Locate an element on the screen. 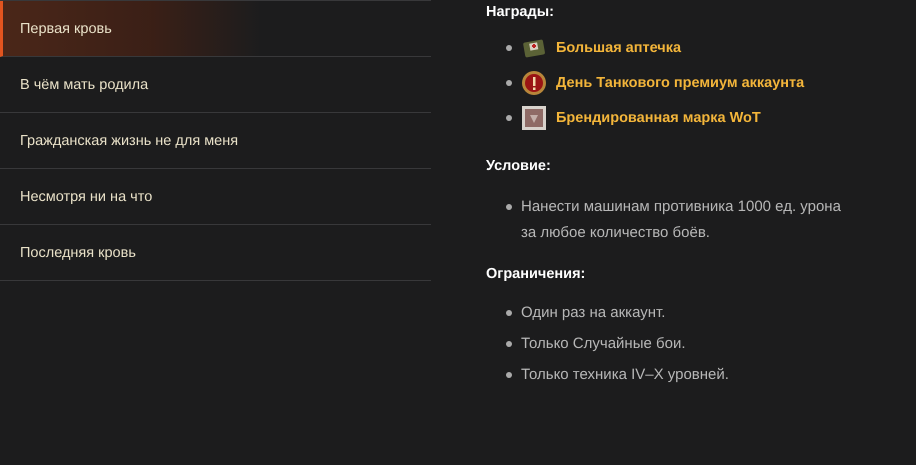 This screenshot has width=916, height=465. reward-label: Брендированная марка WoT is located at coordinates (658, 118).